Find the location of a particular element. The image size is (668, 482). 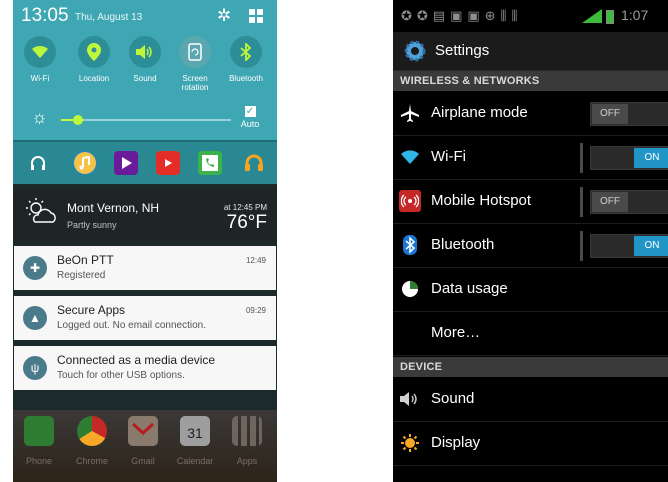

clock-date: Thu, August 13 is located at coordinates (109, 17).